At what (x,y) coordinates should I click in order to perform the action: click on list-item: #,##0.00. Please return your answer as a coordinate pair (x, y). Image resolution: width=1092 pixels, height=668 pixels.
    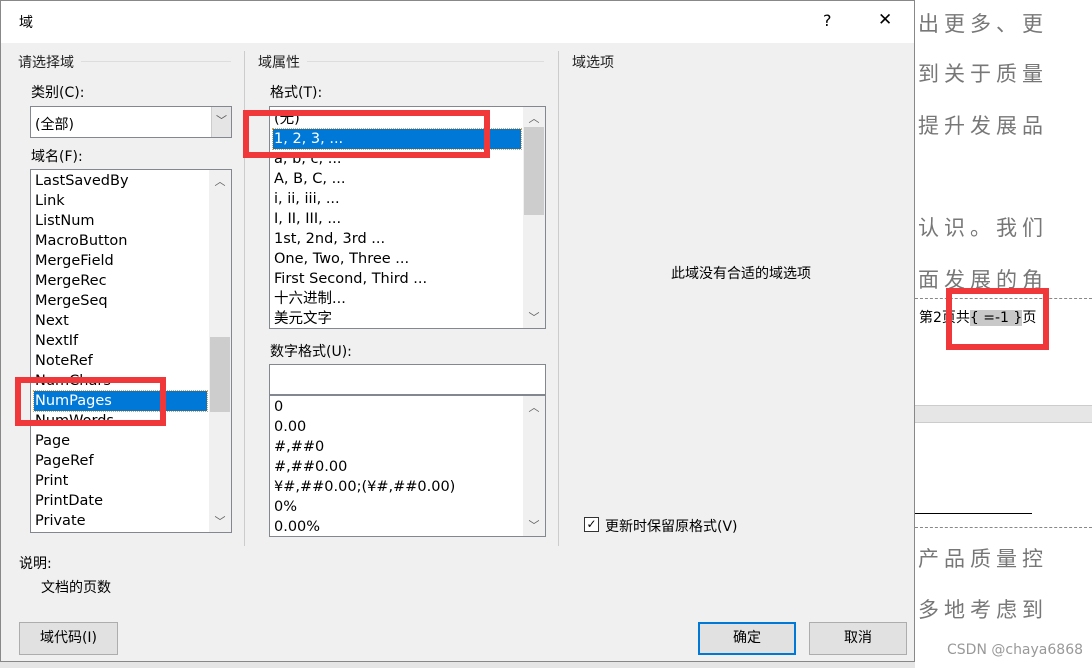
    Looking at the image, I should click on (397, 467).